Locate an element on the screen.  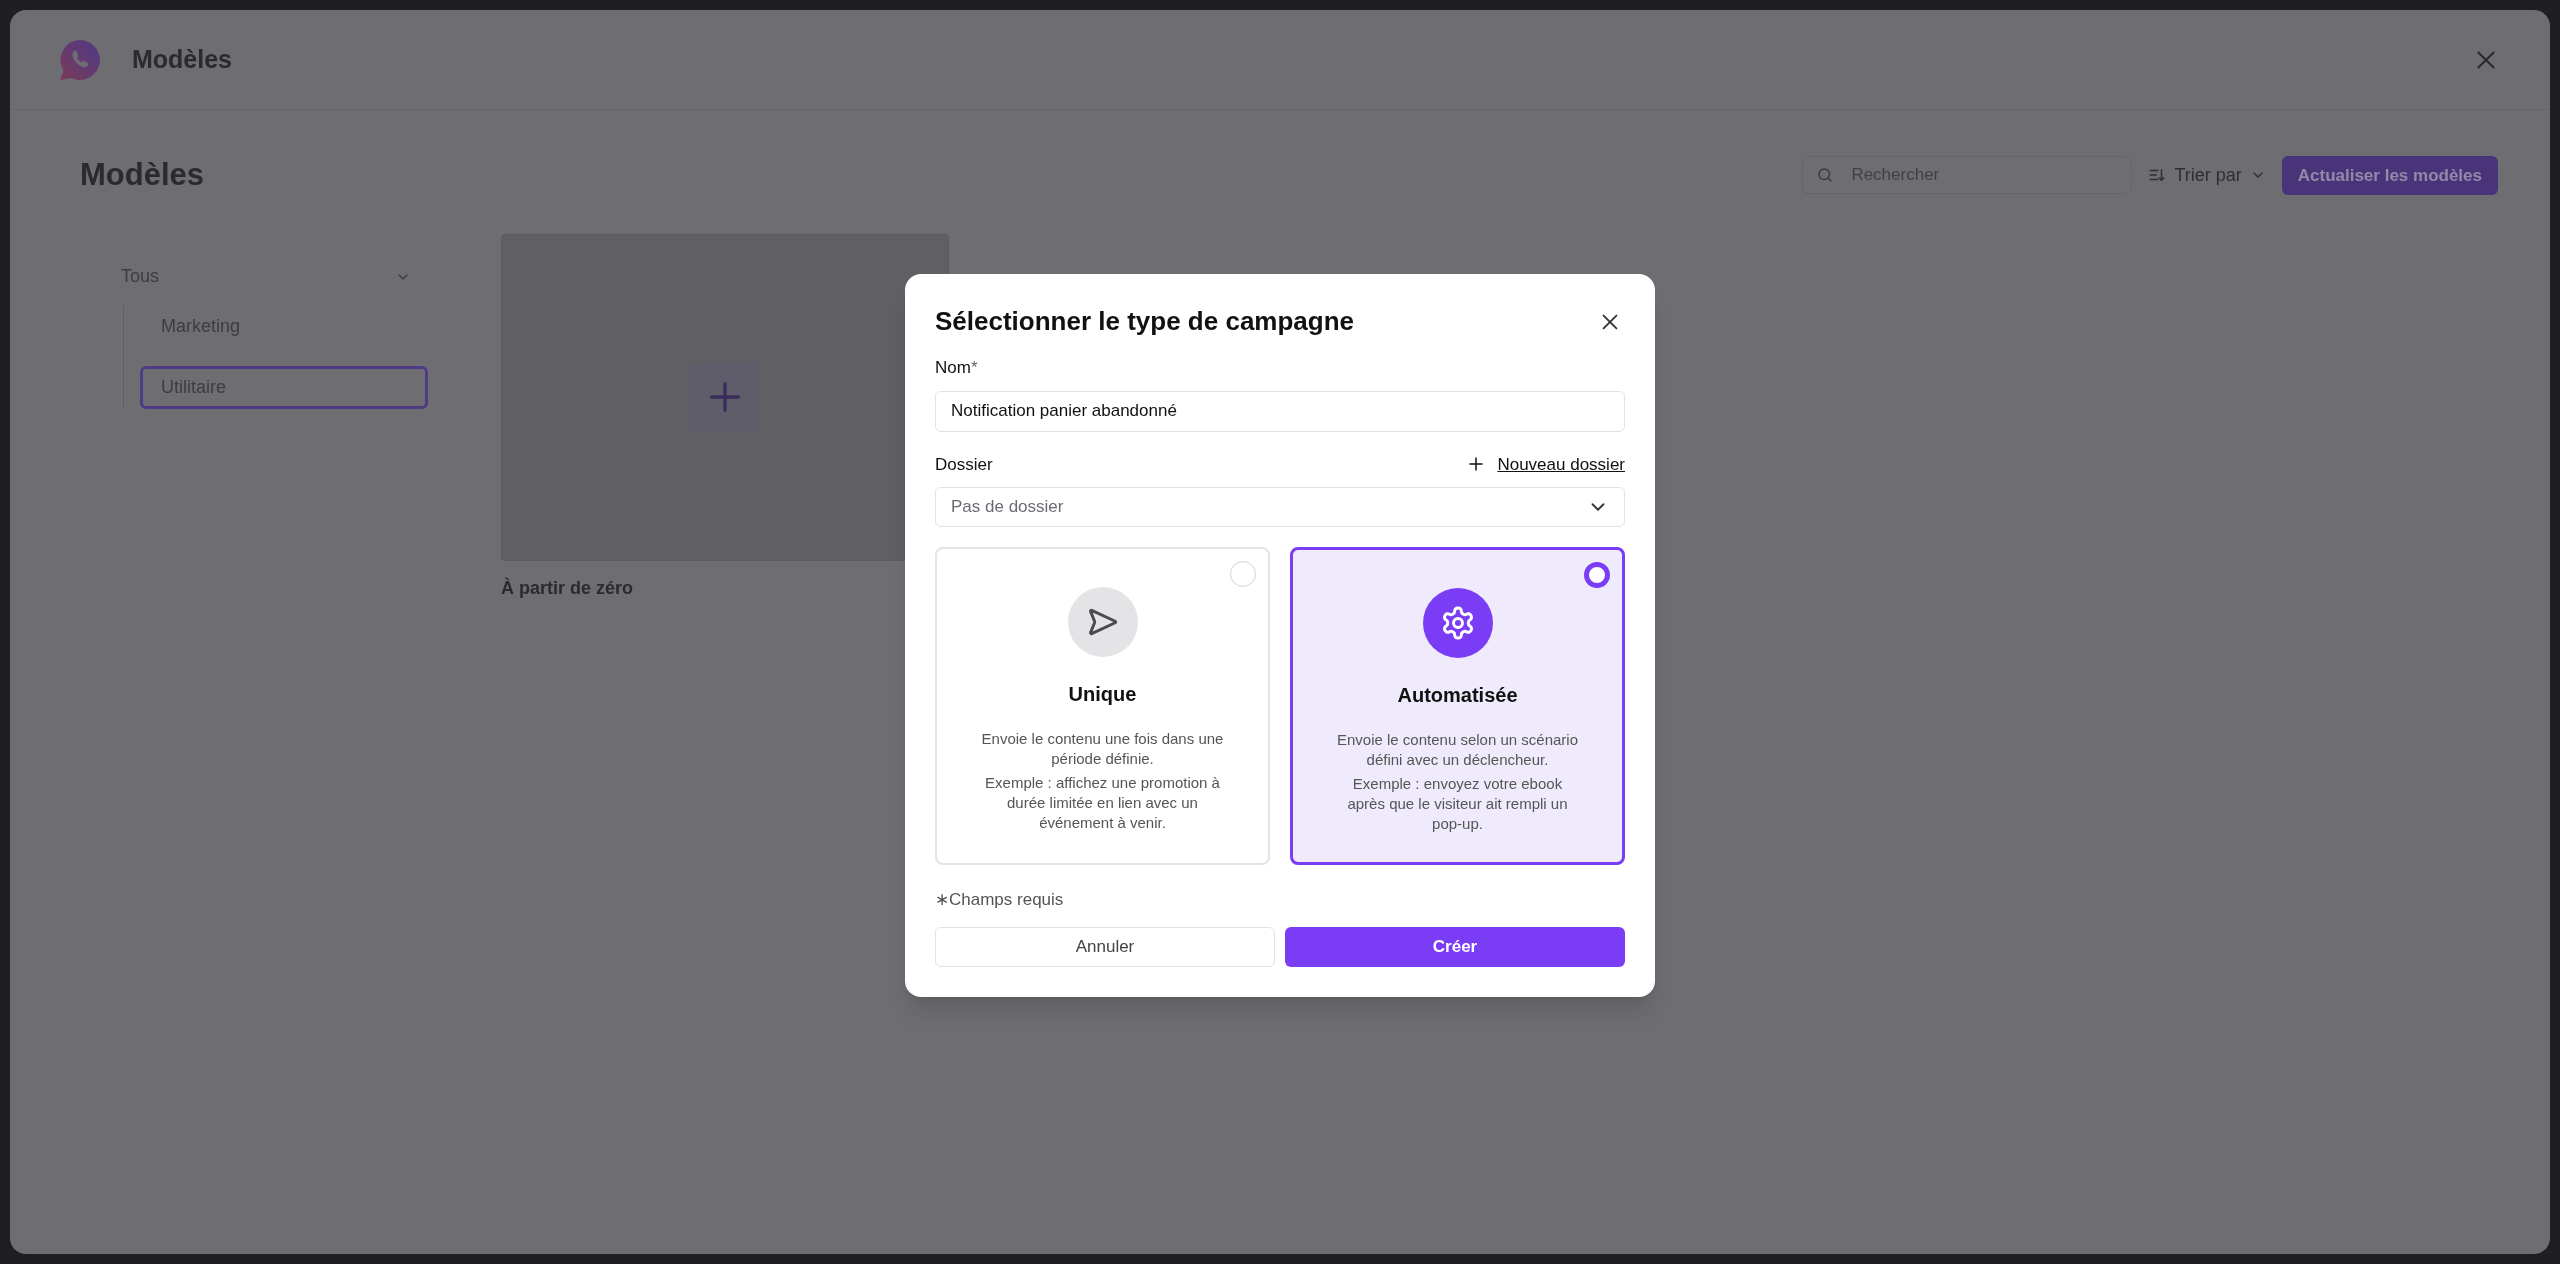
radio-button is located at coordinates (1597, 575).